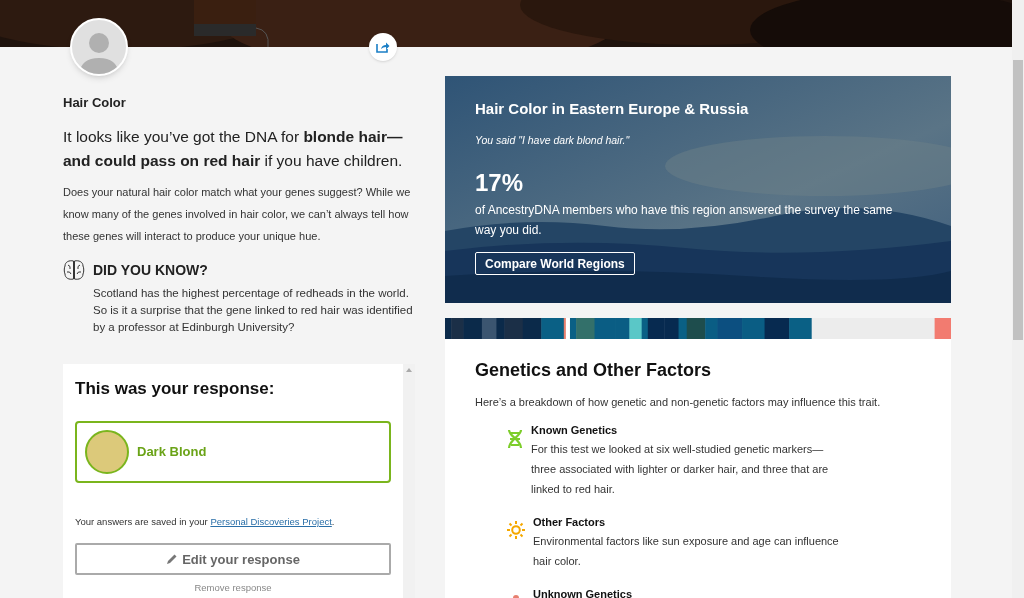 The image size is (1024, 598). Describe the element at coordinates (95, 103) in the screenshot. I see `trait-title: Hair Color` at that location.